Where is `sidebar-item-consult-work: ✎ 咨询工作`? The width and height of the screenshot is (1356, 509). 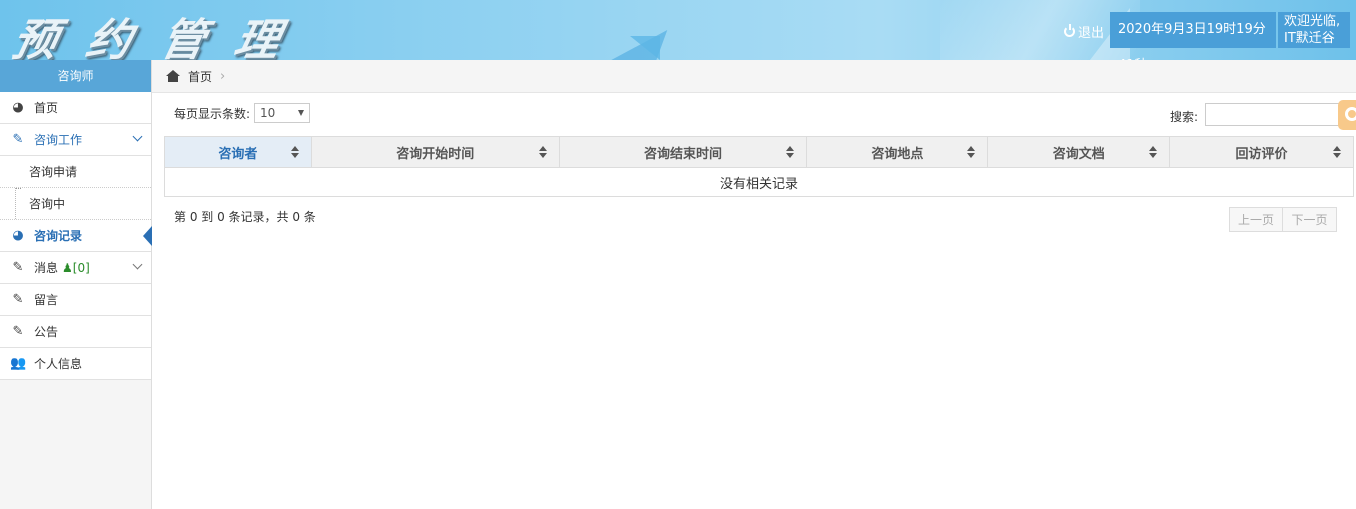
sidebar-item-consult-work: ✎ 咨询工作 is located at coordinates (75, 140).